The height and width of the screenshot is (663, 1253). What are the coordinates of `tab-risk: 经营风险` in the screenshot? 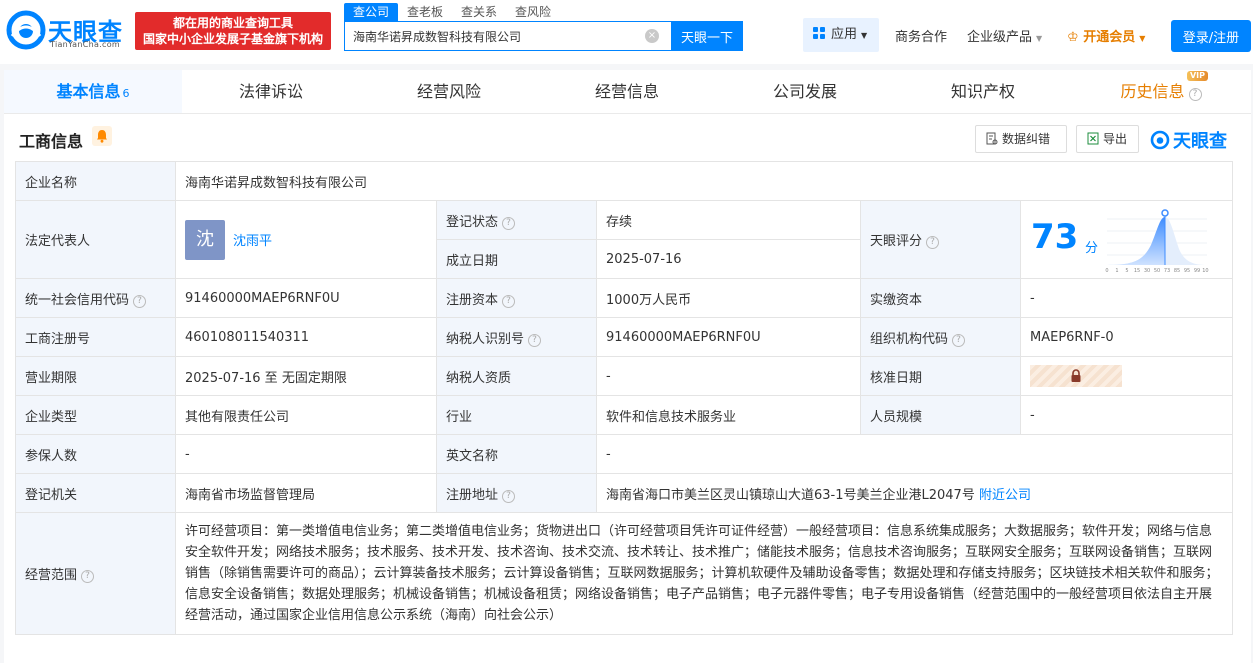 It's located at (449, 91).